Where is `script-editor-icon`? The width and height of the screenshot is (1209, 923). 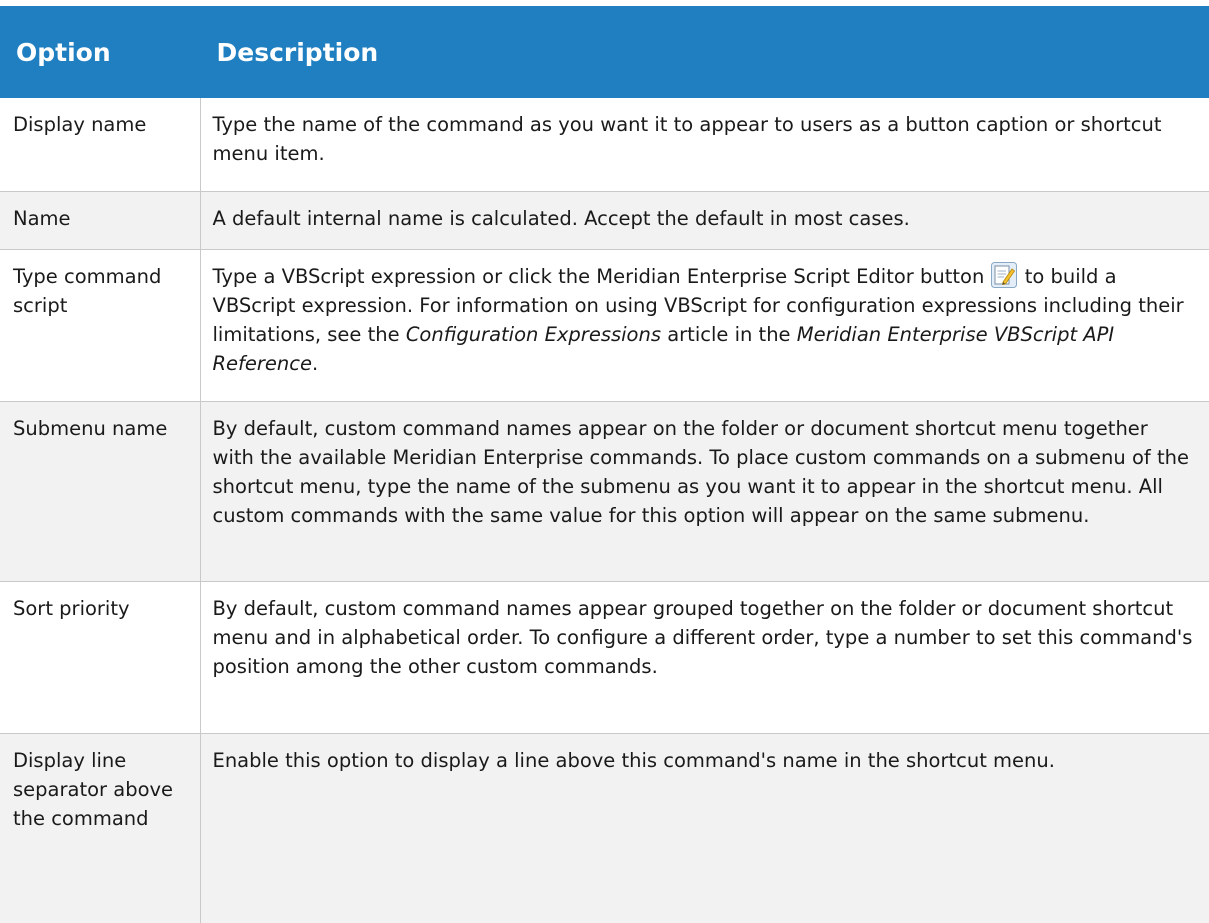
script-editor-icon is located at coordinates (1003, 274).